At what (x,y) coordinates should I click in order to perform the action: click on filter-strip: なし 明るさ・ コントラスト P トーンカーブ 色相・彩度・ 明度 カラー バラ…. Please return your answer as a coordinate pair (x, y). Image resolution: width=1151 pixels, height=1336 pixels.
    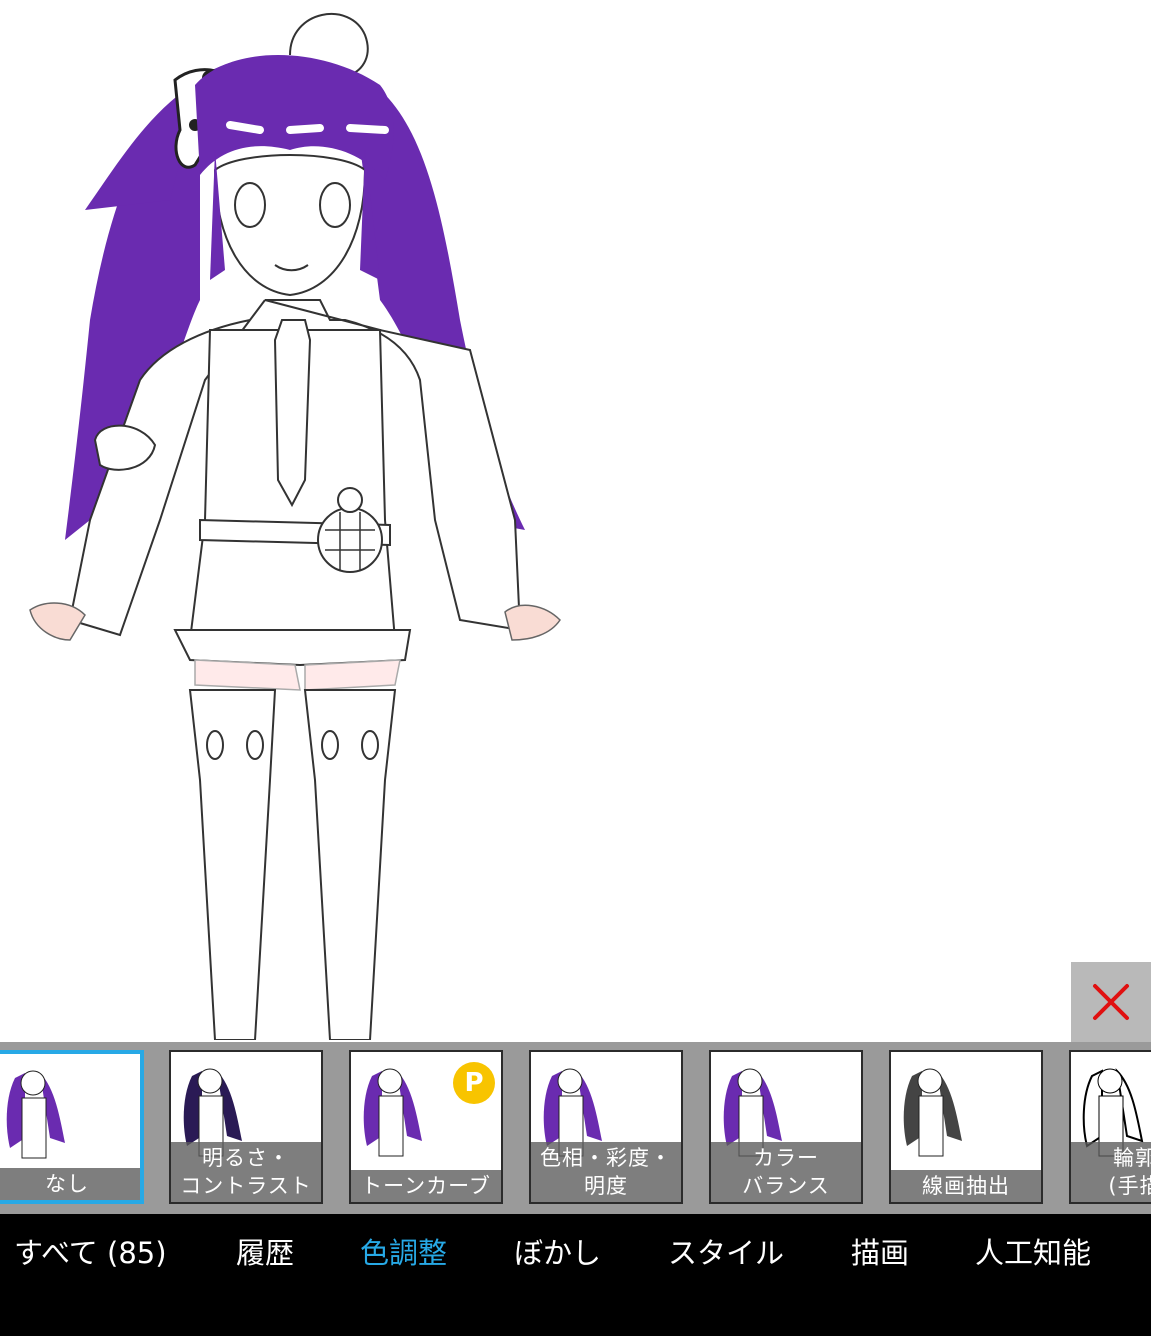
    Looking at the image, I should click on (575, 1128).